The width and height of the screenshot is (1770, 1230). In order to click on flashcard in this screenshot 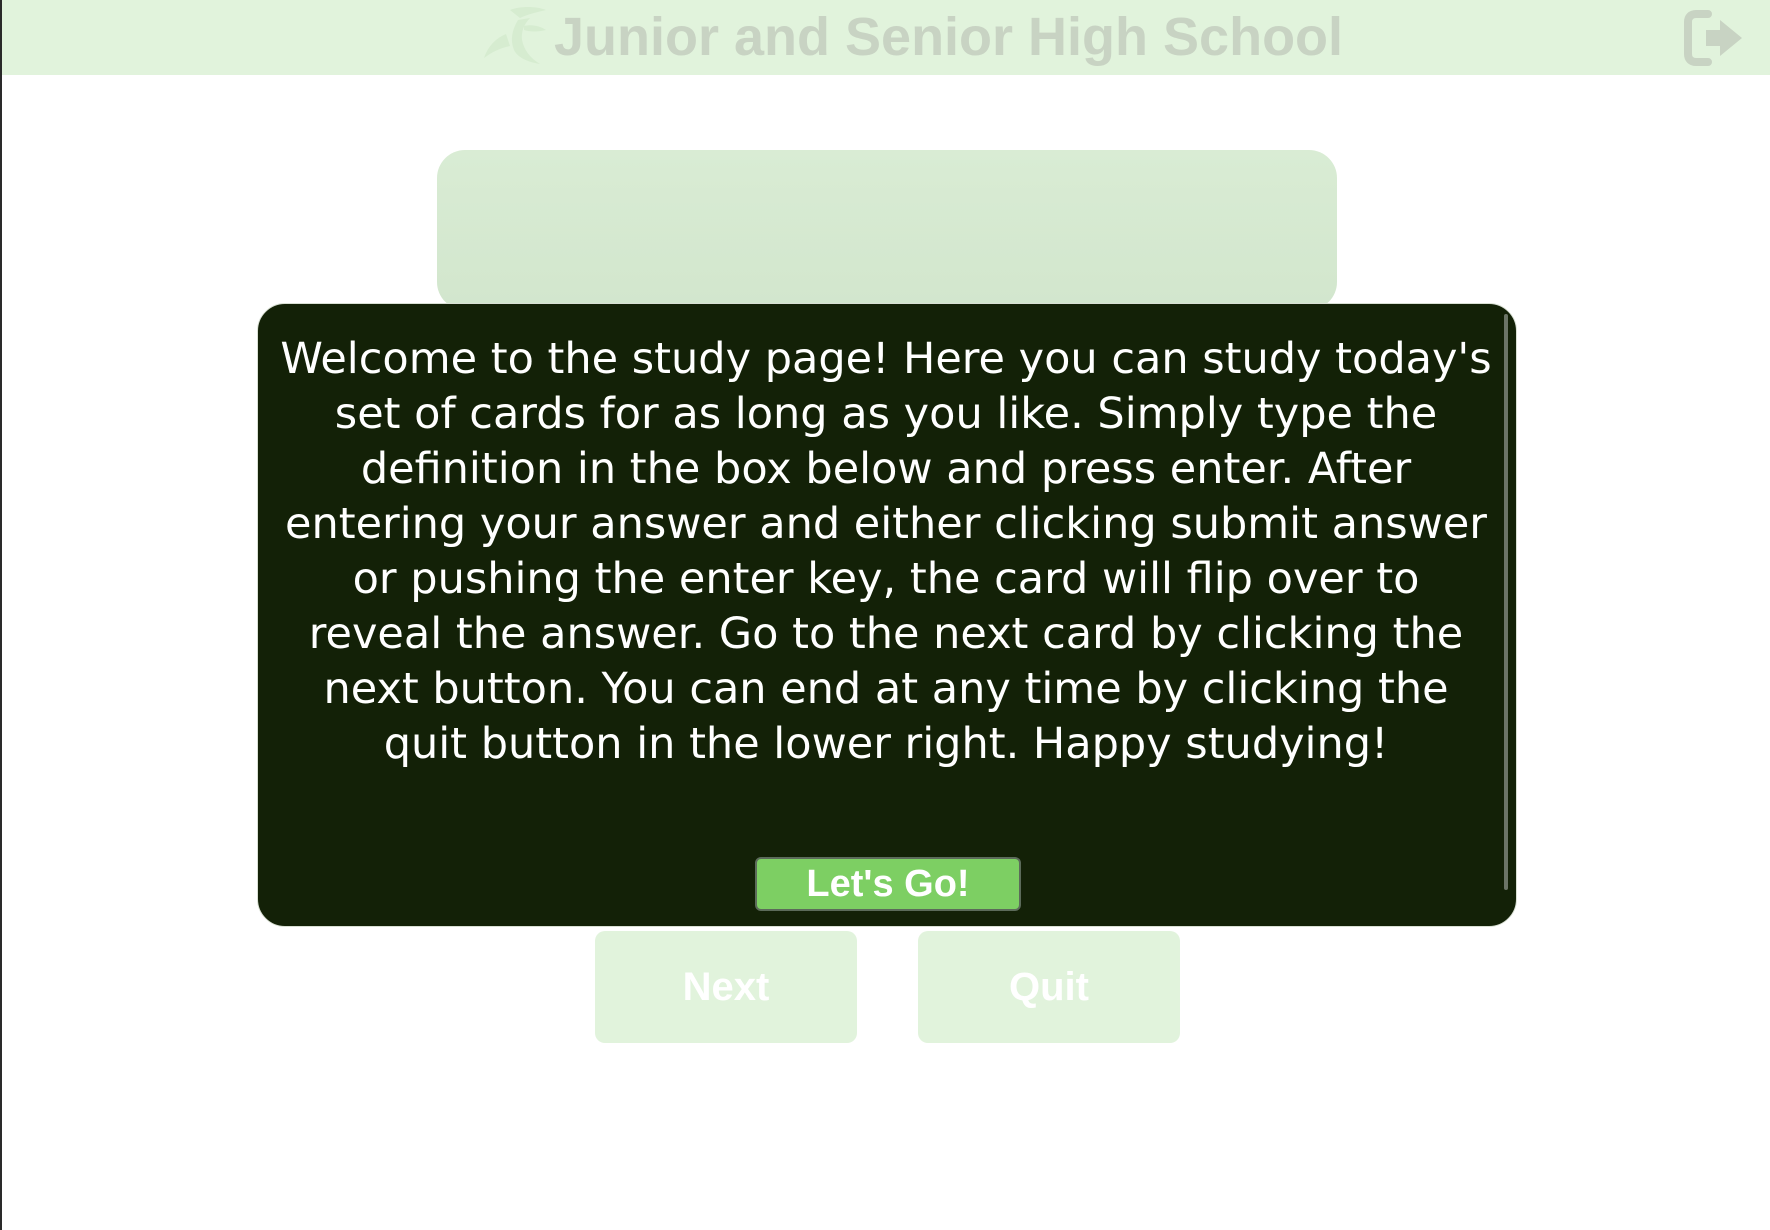, I will do `click(887, 230)`.